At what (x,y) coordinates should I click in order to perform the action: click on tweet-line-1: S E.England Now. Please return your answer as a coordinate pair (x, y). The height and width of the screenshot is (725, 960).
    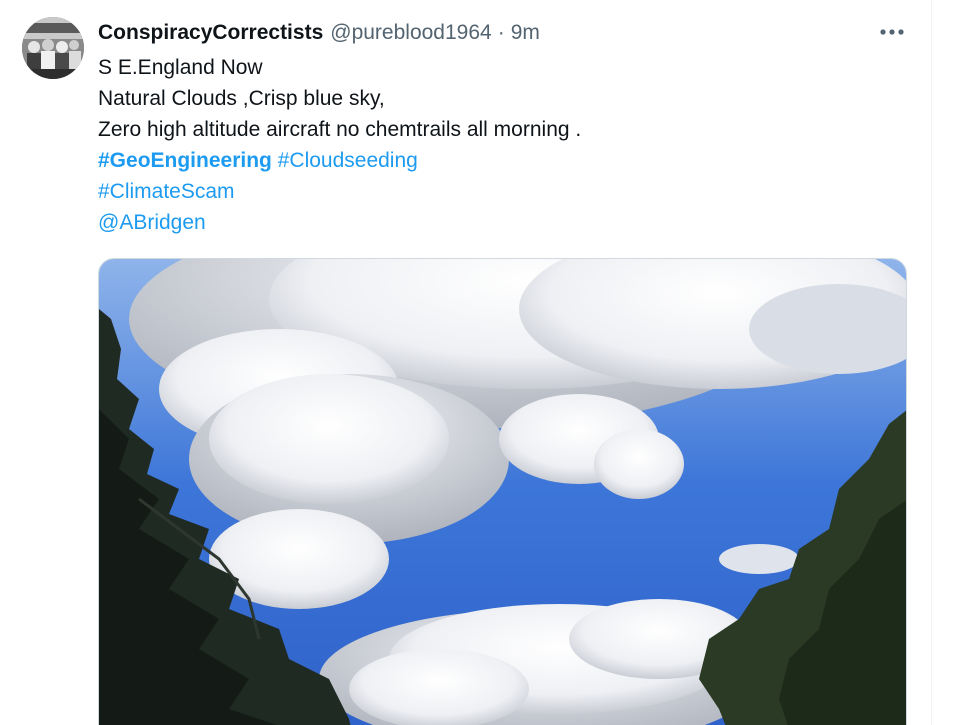
    Looking at the image, I should click on (180, 67).